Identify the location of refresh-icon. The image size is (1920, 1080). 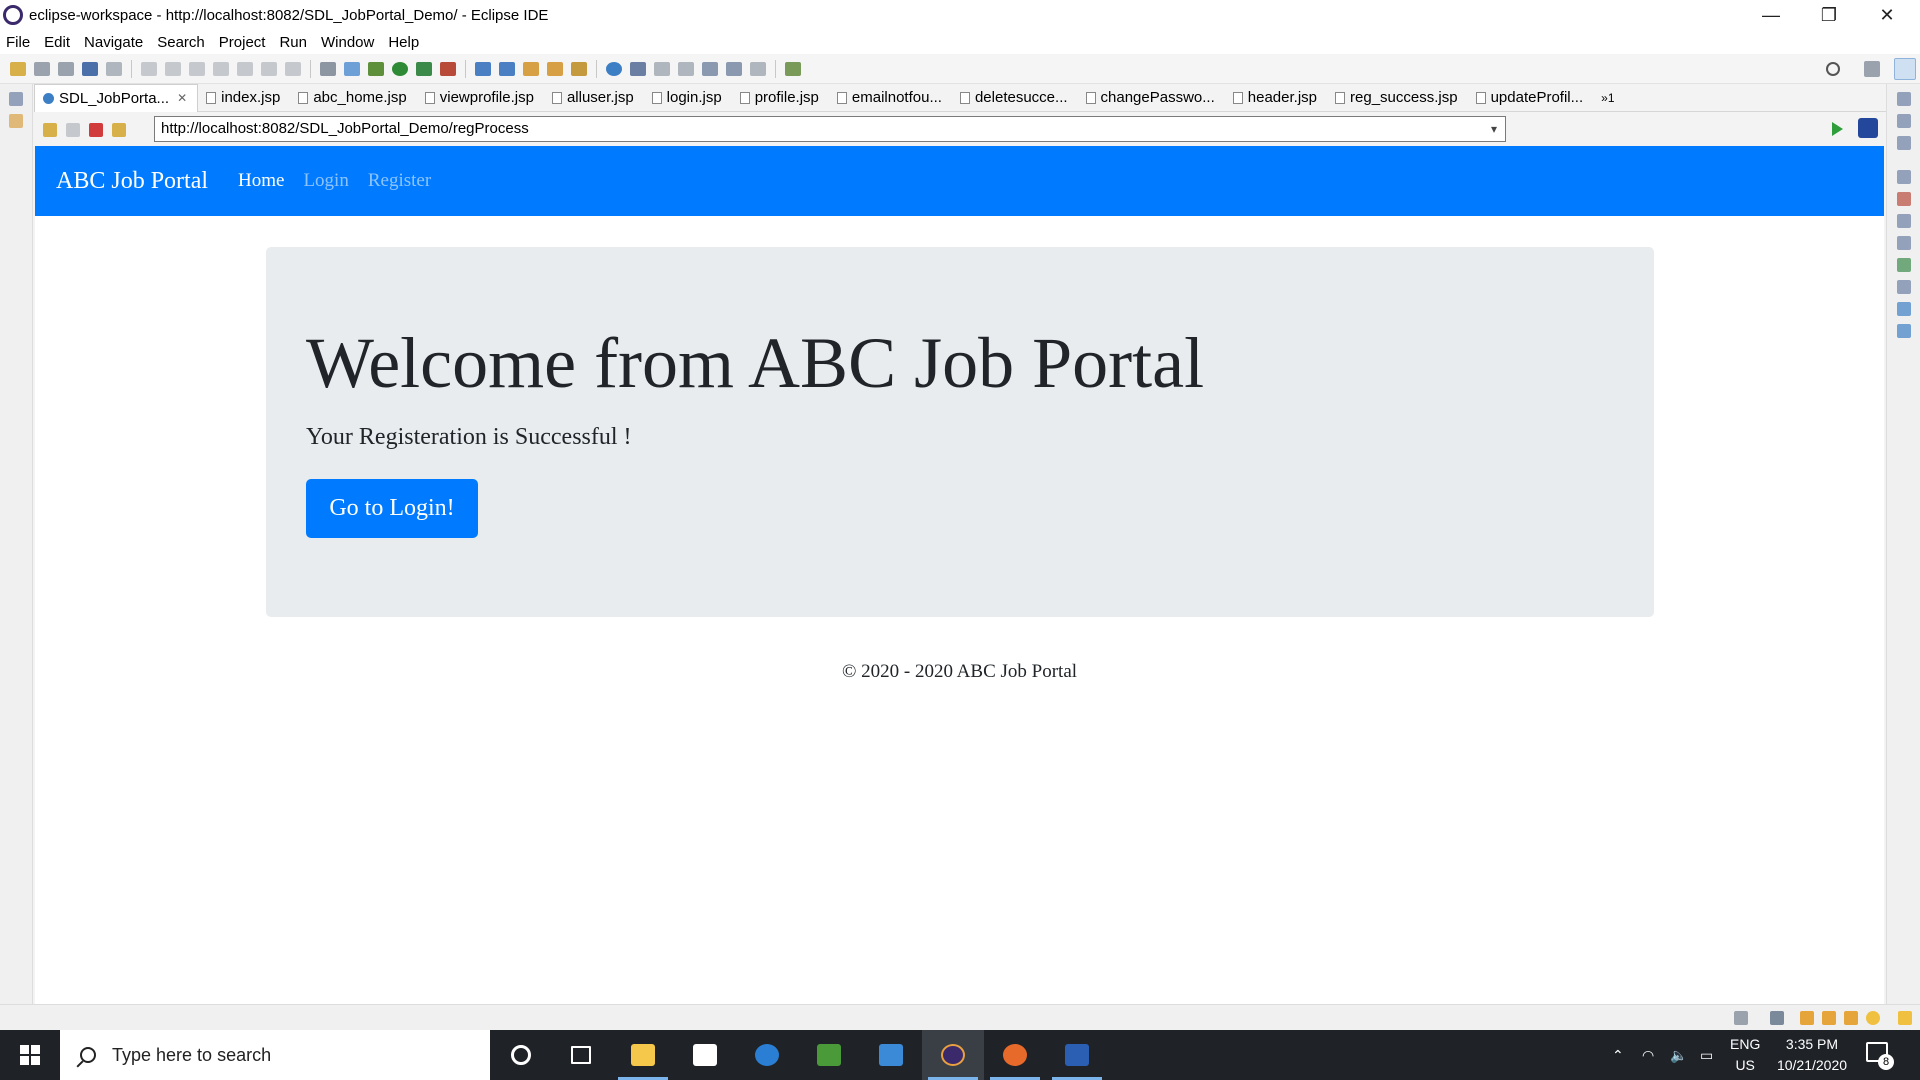
(119, 129).